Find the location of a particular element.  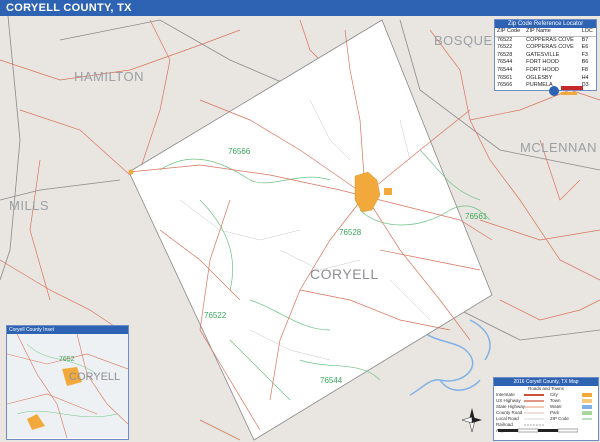

legend-item: Park is located at coordinates (555, 412).